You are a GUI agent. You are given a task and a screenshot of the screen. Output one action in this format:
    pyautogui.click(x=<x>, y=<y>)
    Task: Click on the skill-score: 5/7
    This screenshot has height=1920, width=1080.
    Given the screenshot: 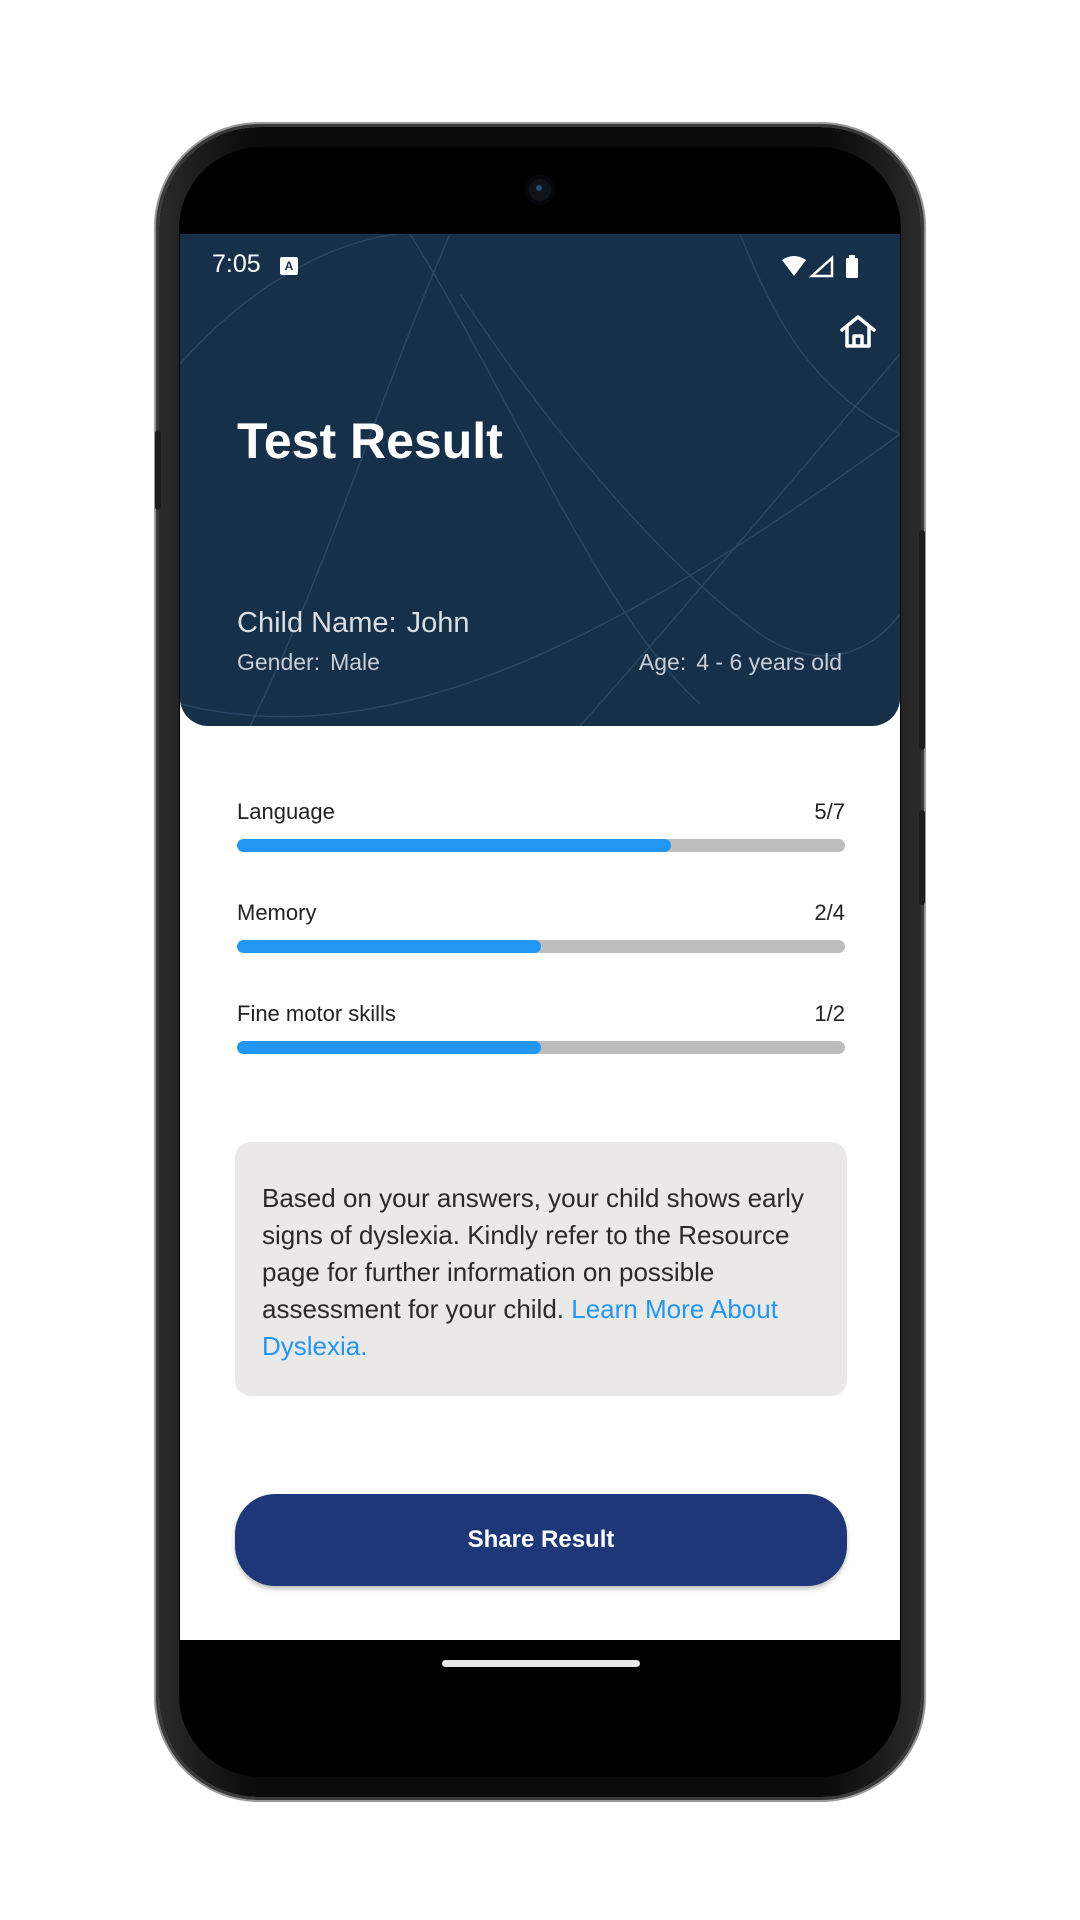 What is the action you would take?
    pyautogui.click(x=829, y=811)
    